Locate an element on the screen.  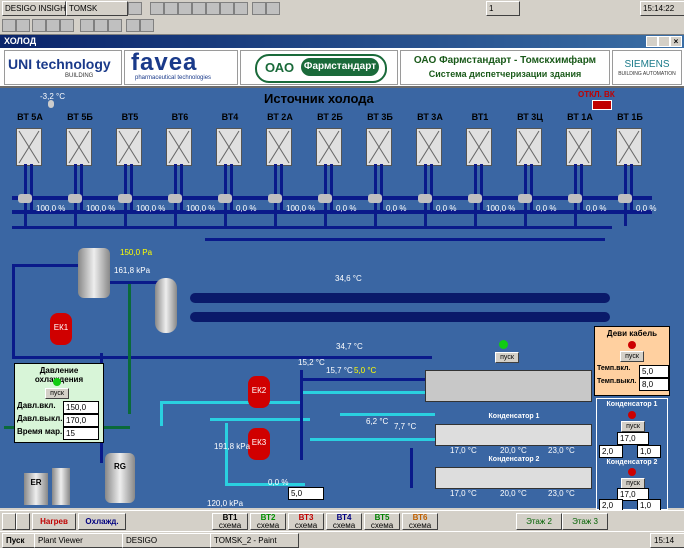
search-icon is located at coordinates (213, 8).